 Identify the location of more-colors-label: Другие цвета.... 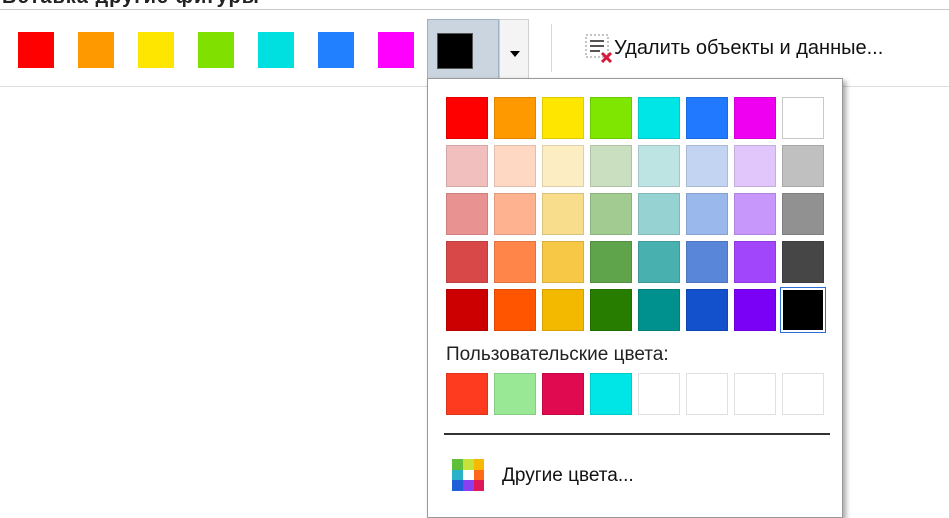
(568, 475).